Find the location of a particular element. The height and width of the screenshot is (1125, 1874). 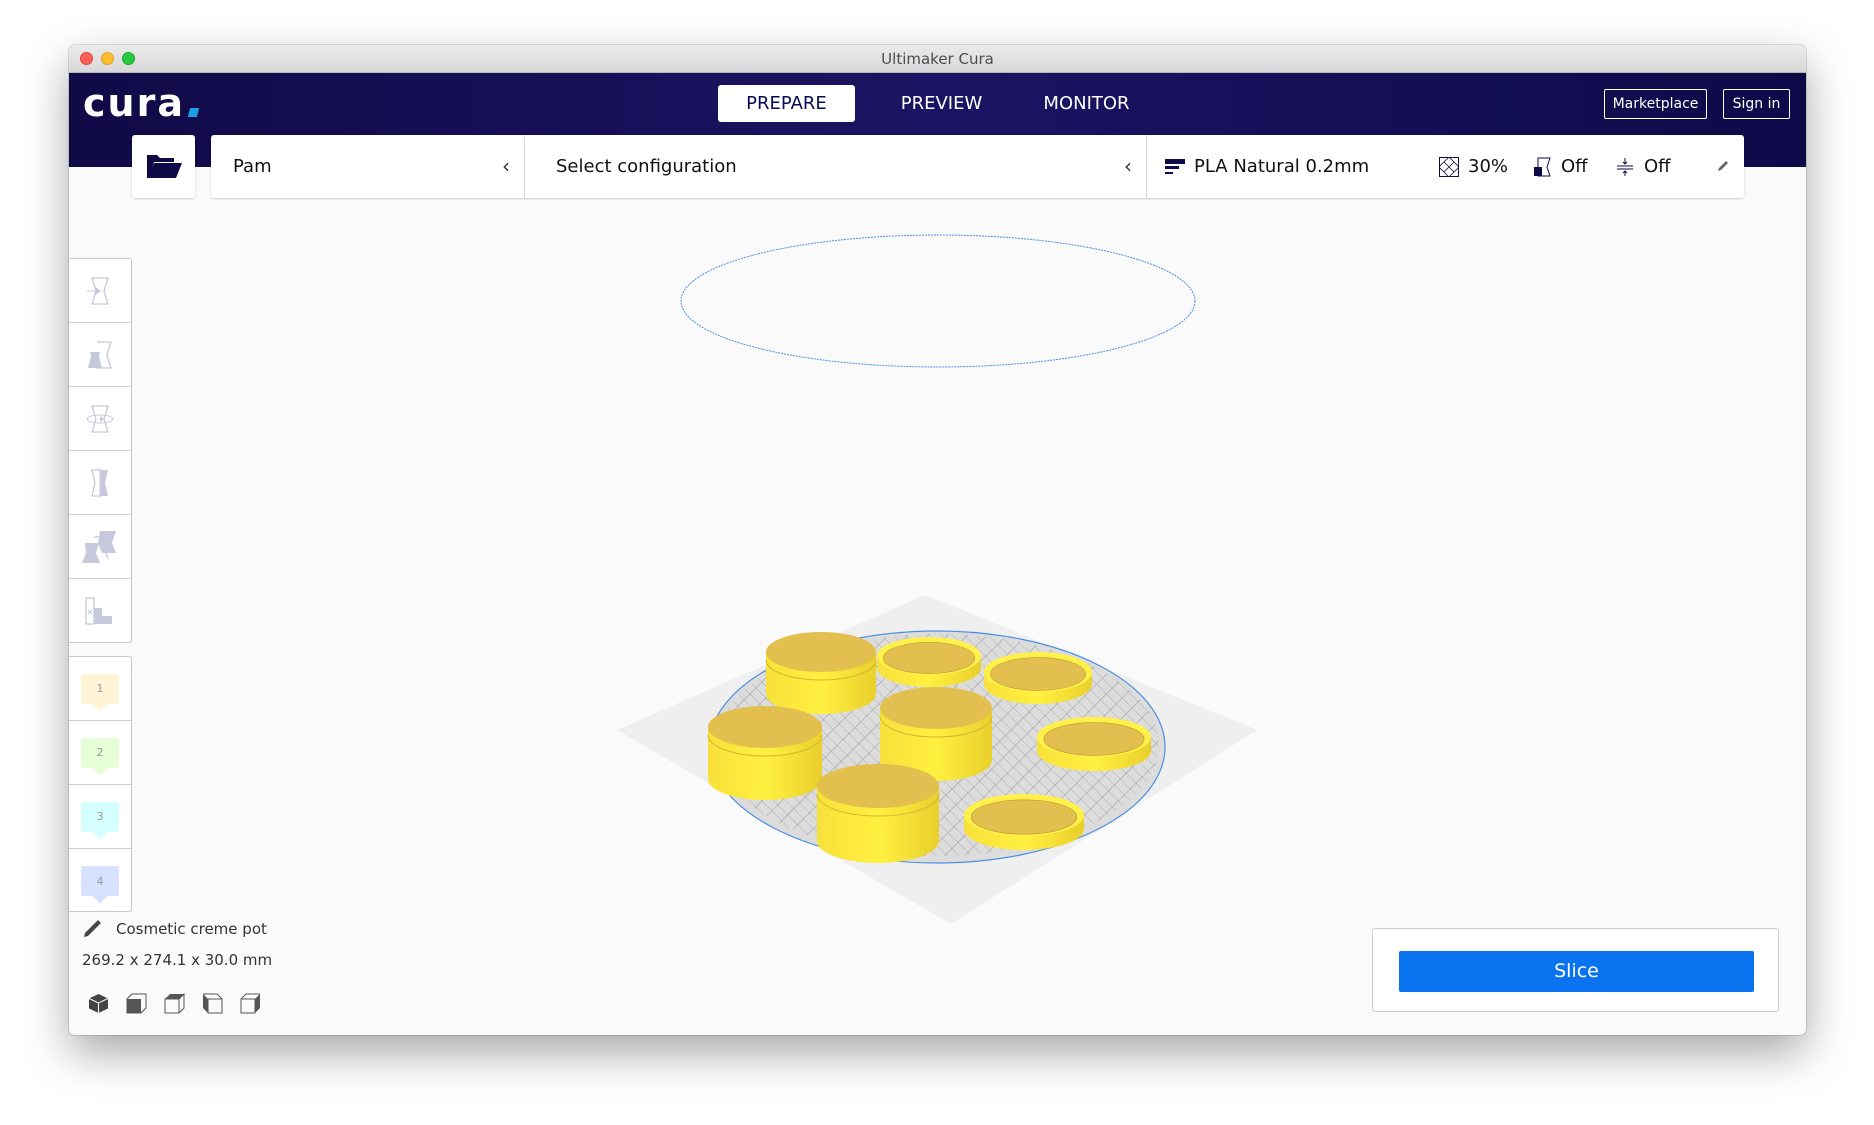

extruder-3-button: 3 is located at coordinates (100, 817).